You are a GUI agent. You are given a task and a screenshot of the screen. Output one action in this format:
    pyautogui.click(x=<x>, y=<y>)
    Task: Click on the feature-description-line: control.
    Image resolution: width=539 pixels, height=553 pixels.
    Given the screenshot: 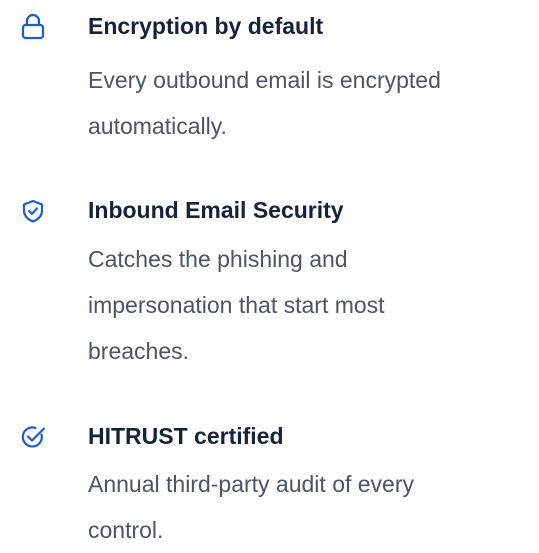 What is the action you would take?
    pyautogui.click(x=126, y=530)
    